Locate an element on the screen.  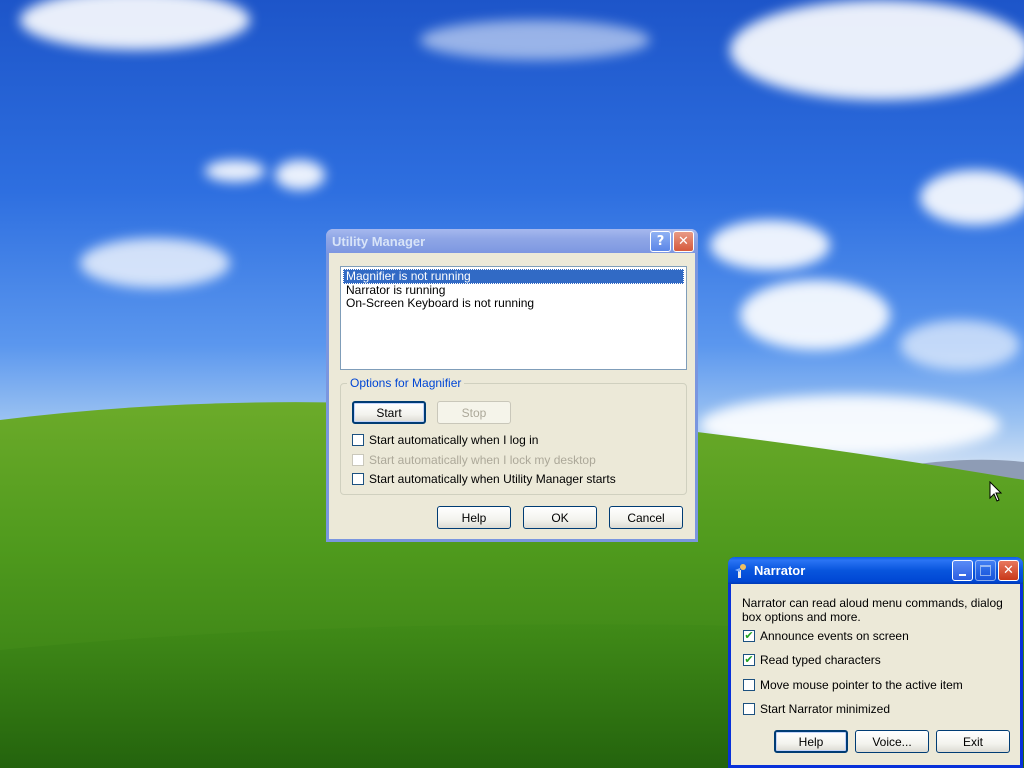
checkbox-label: Move mouse pointer to the active item is located at coordinates (861, 685).